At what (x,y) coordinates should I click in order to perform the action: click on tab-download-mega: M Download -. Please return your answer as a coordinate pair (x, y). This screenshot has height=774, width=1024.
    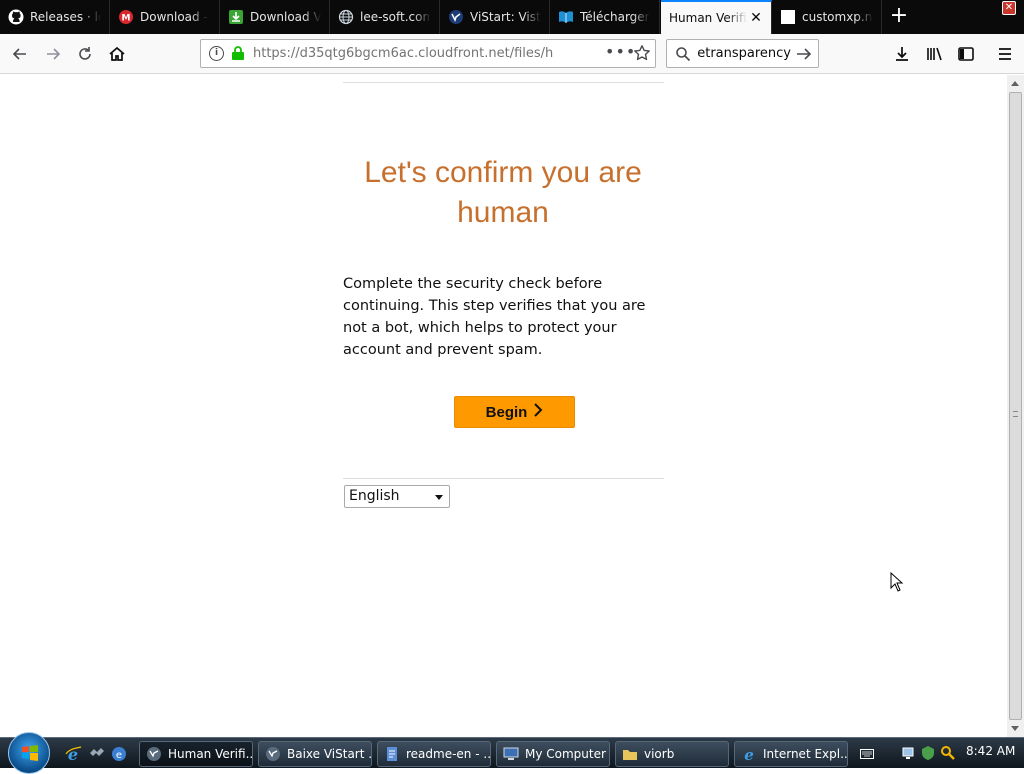
    Looking at the image, I should click on (165, 17).